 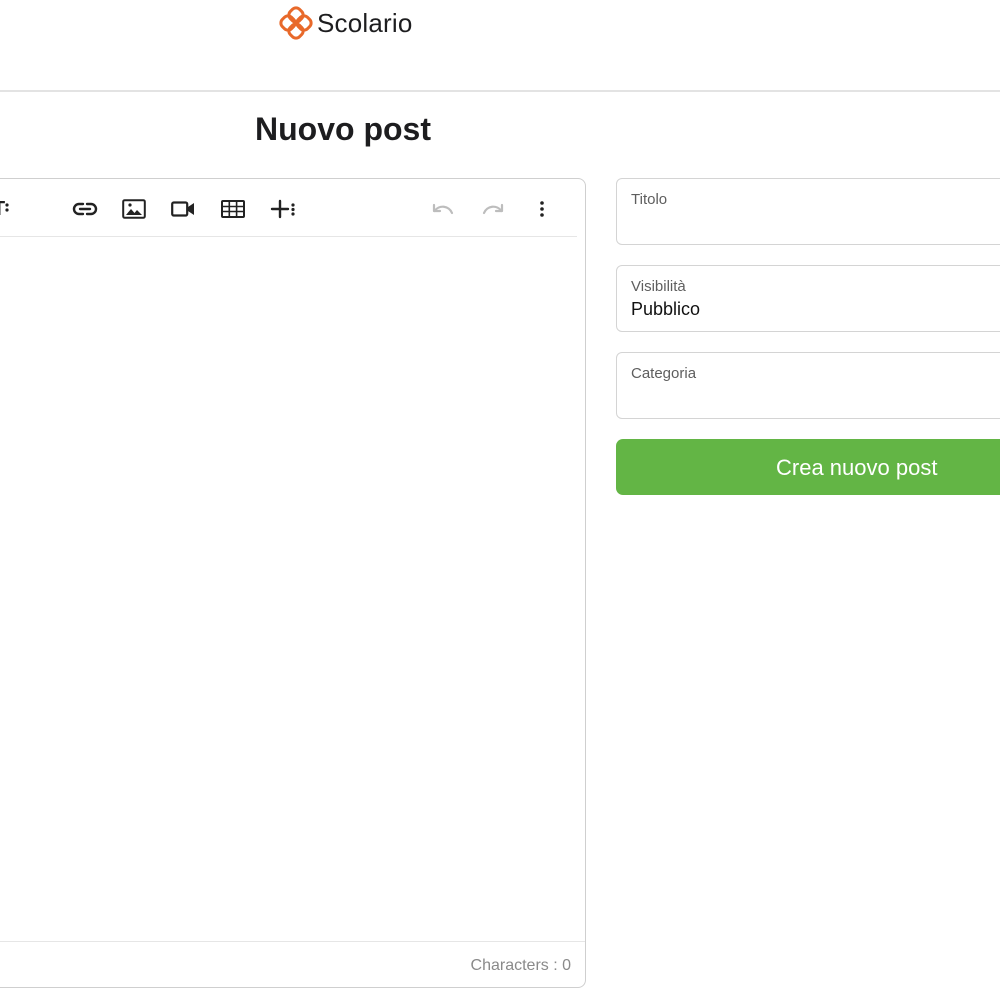 What do you see at coordinates (365, 22) in the screenshot?
I see `brand-name: Scolario` at bounding box center [365, 22].